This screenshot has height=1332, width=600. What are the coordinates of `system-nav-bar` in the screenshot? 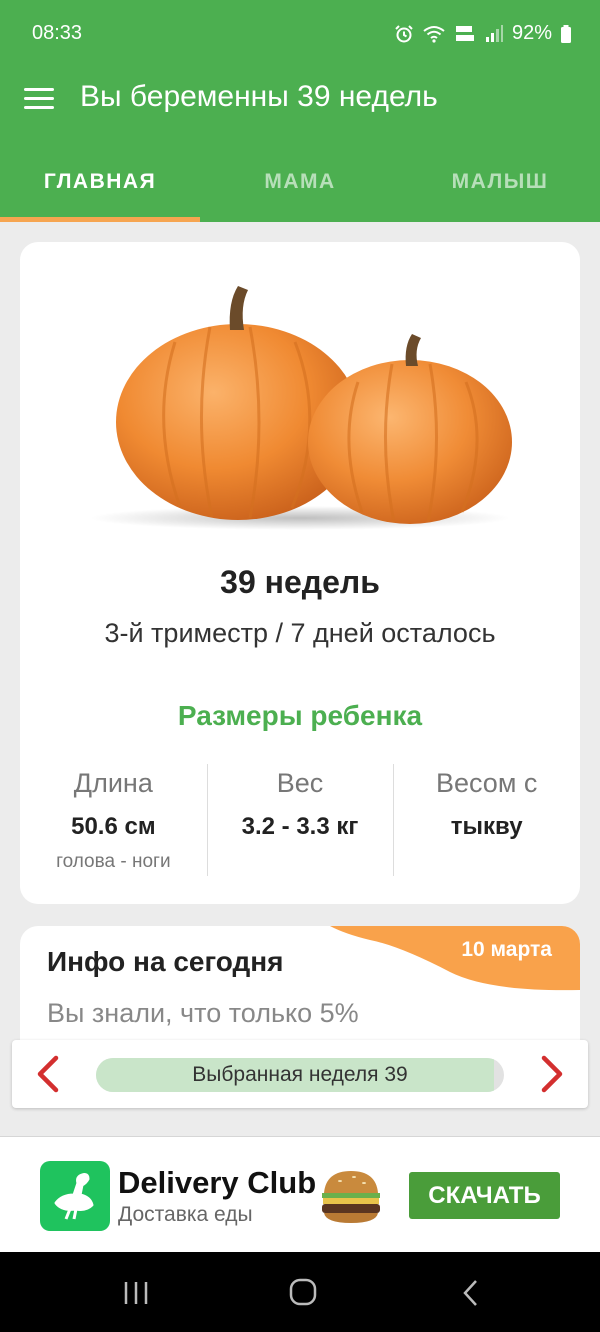 It's located at (300, 1292).